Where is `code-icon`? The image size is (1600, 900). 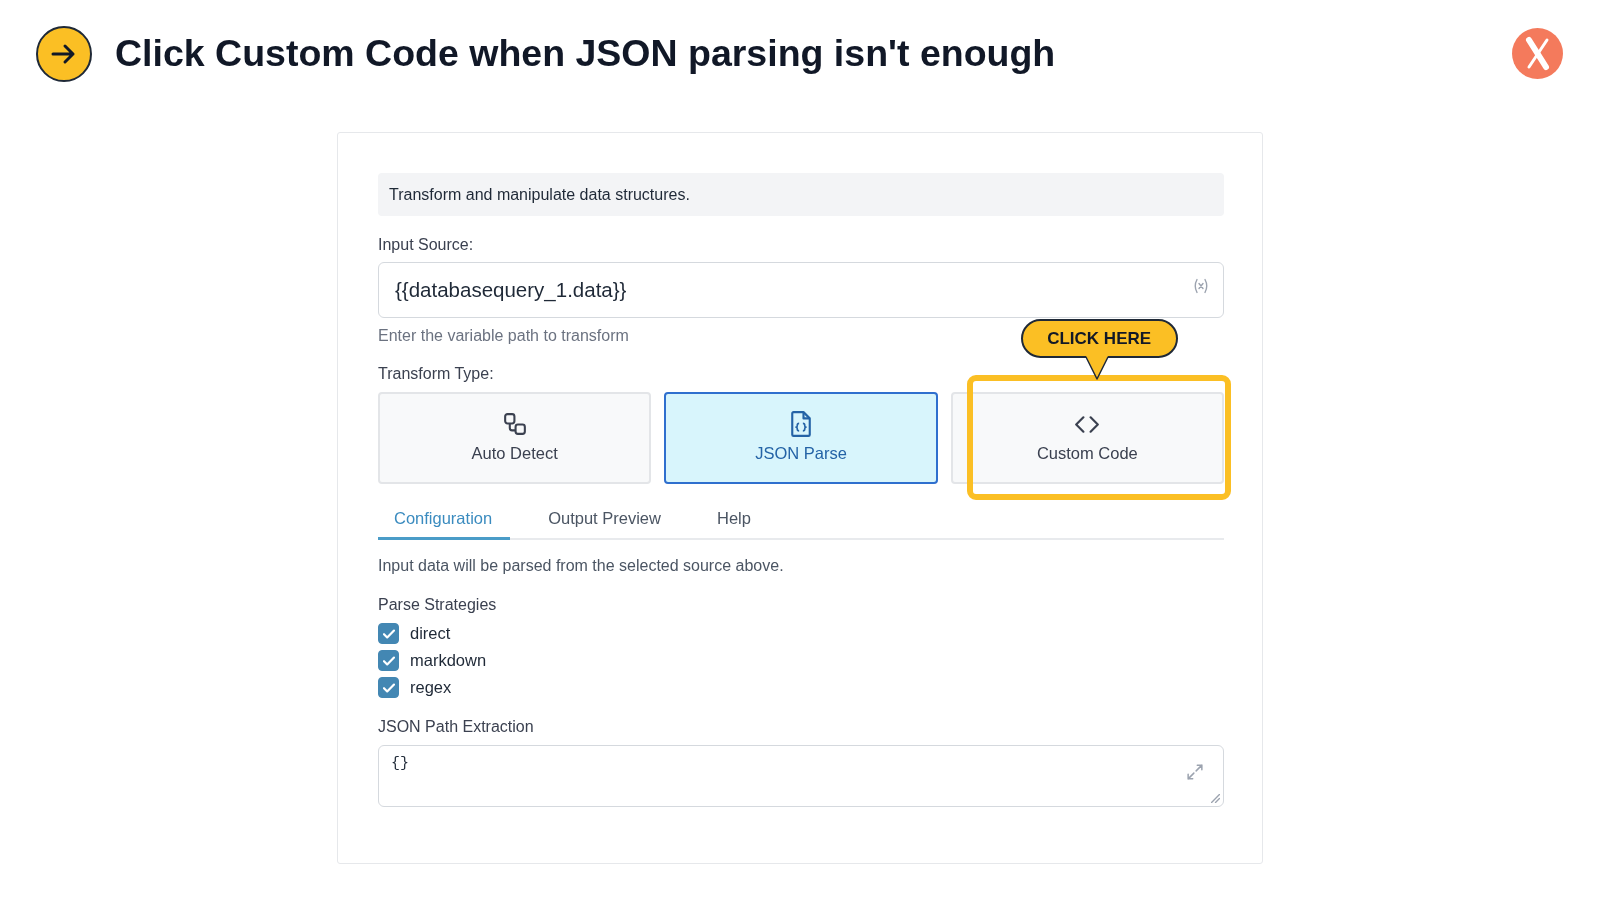
code-icon is located at coordinates (1087, 424).